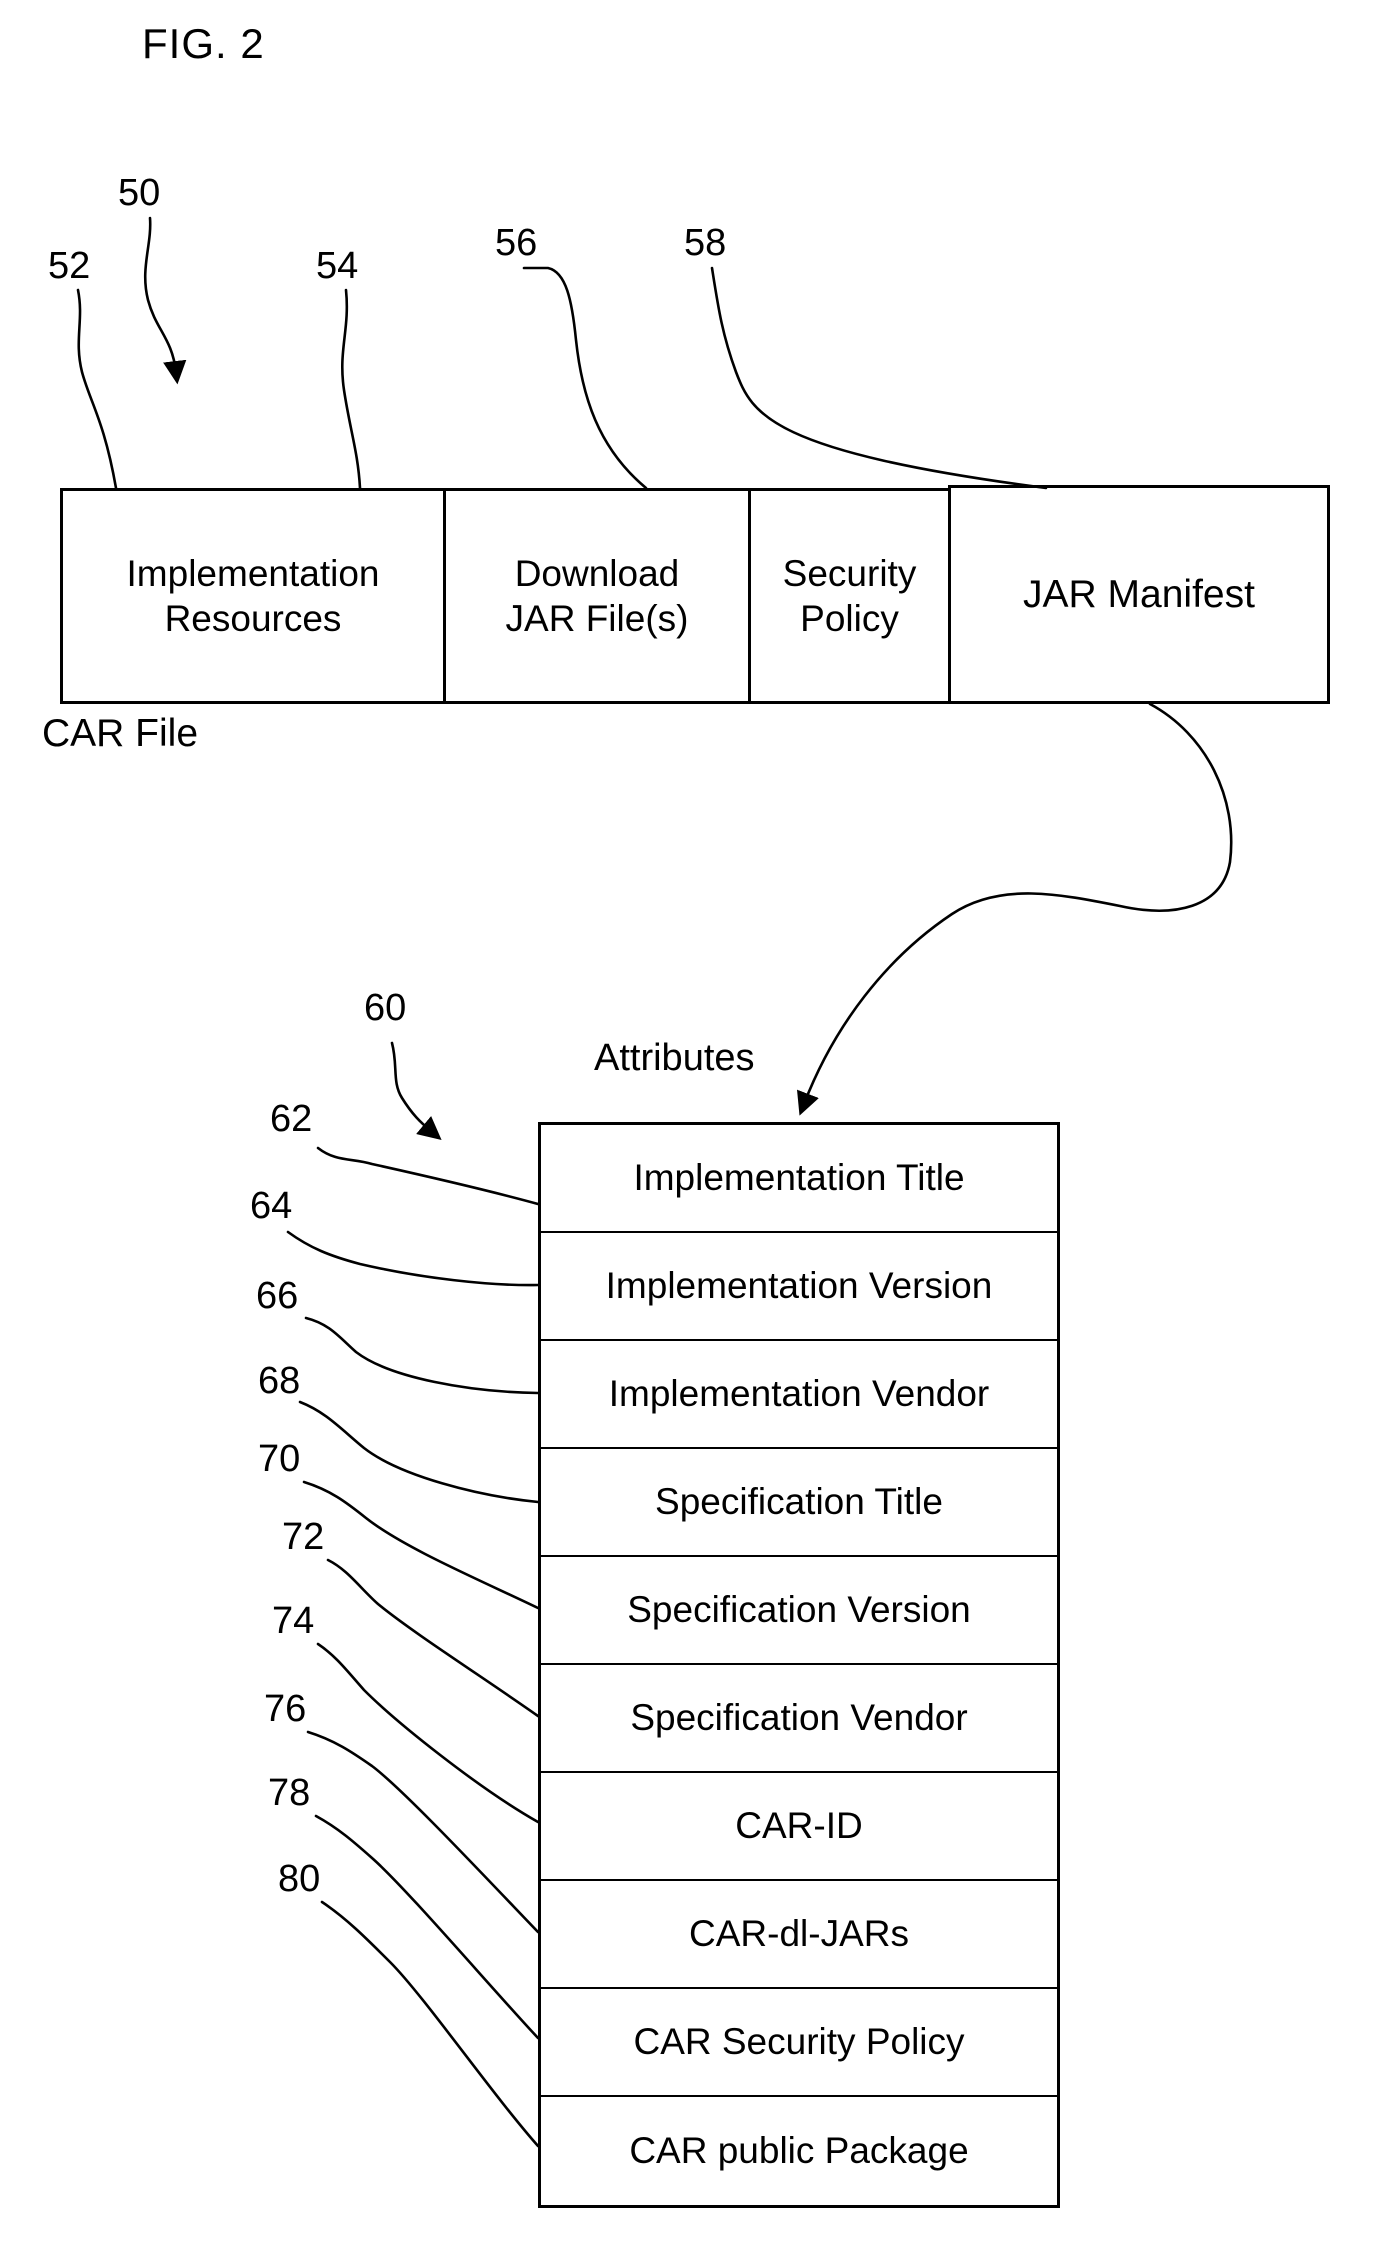 The height and width of the screenshot is (2247, 1386). I want to click on attribute-label: Specification Vendor, so click(799, 1717).